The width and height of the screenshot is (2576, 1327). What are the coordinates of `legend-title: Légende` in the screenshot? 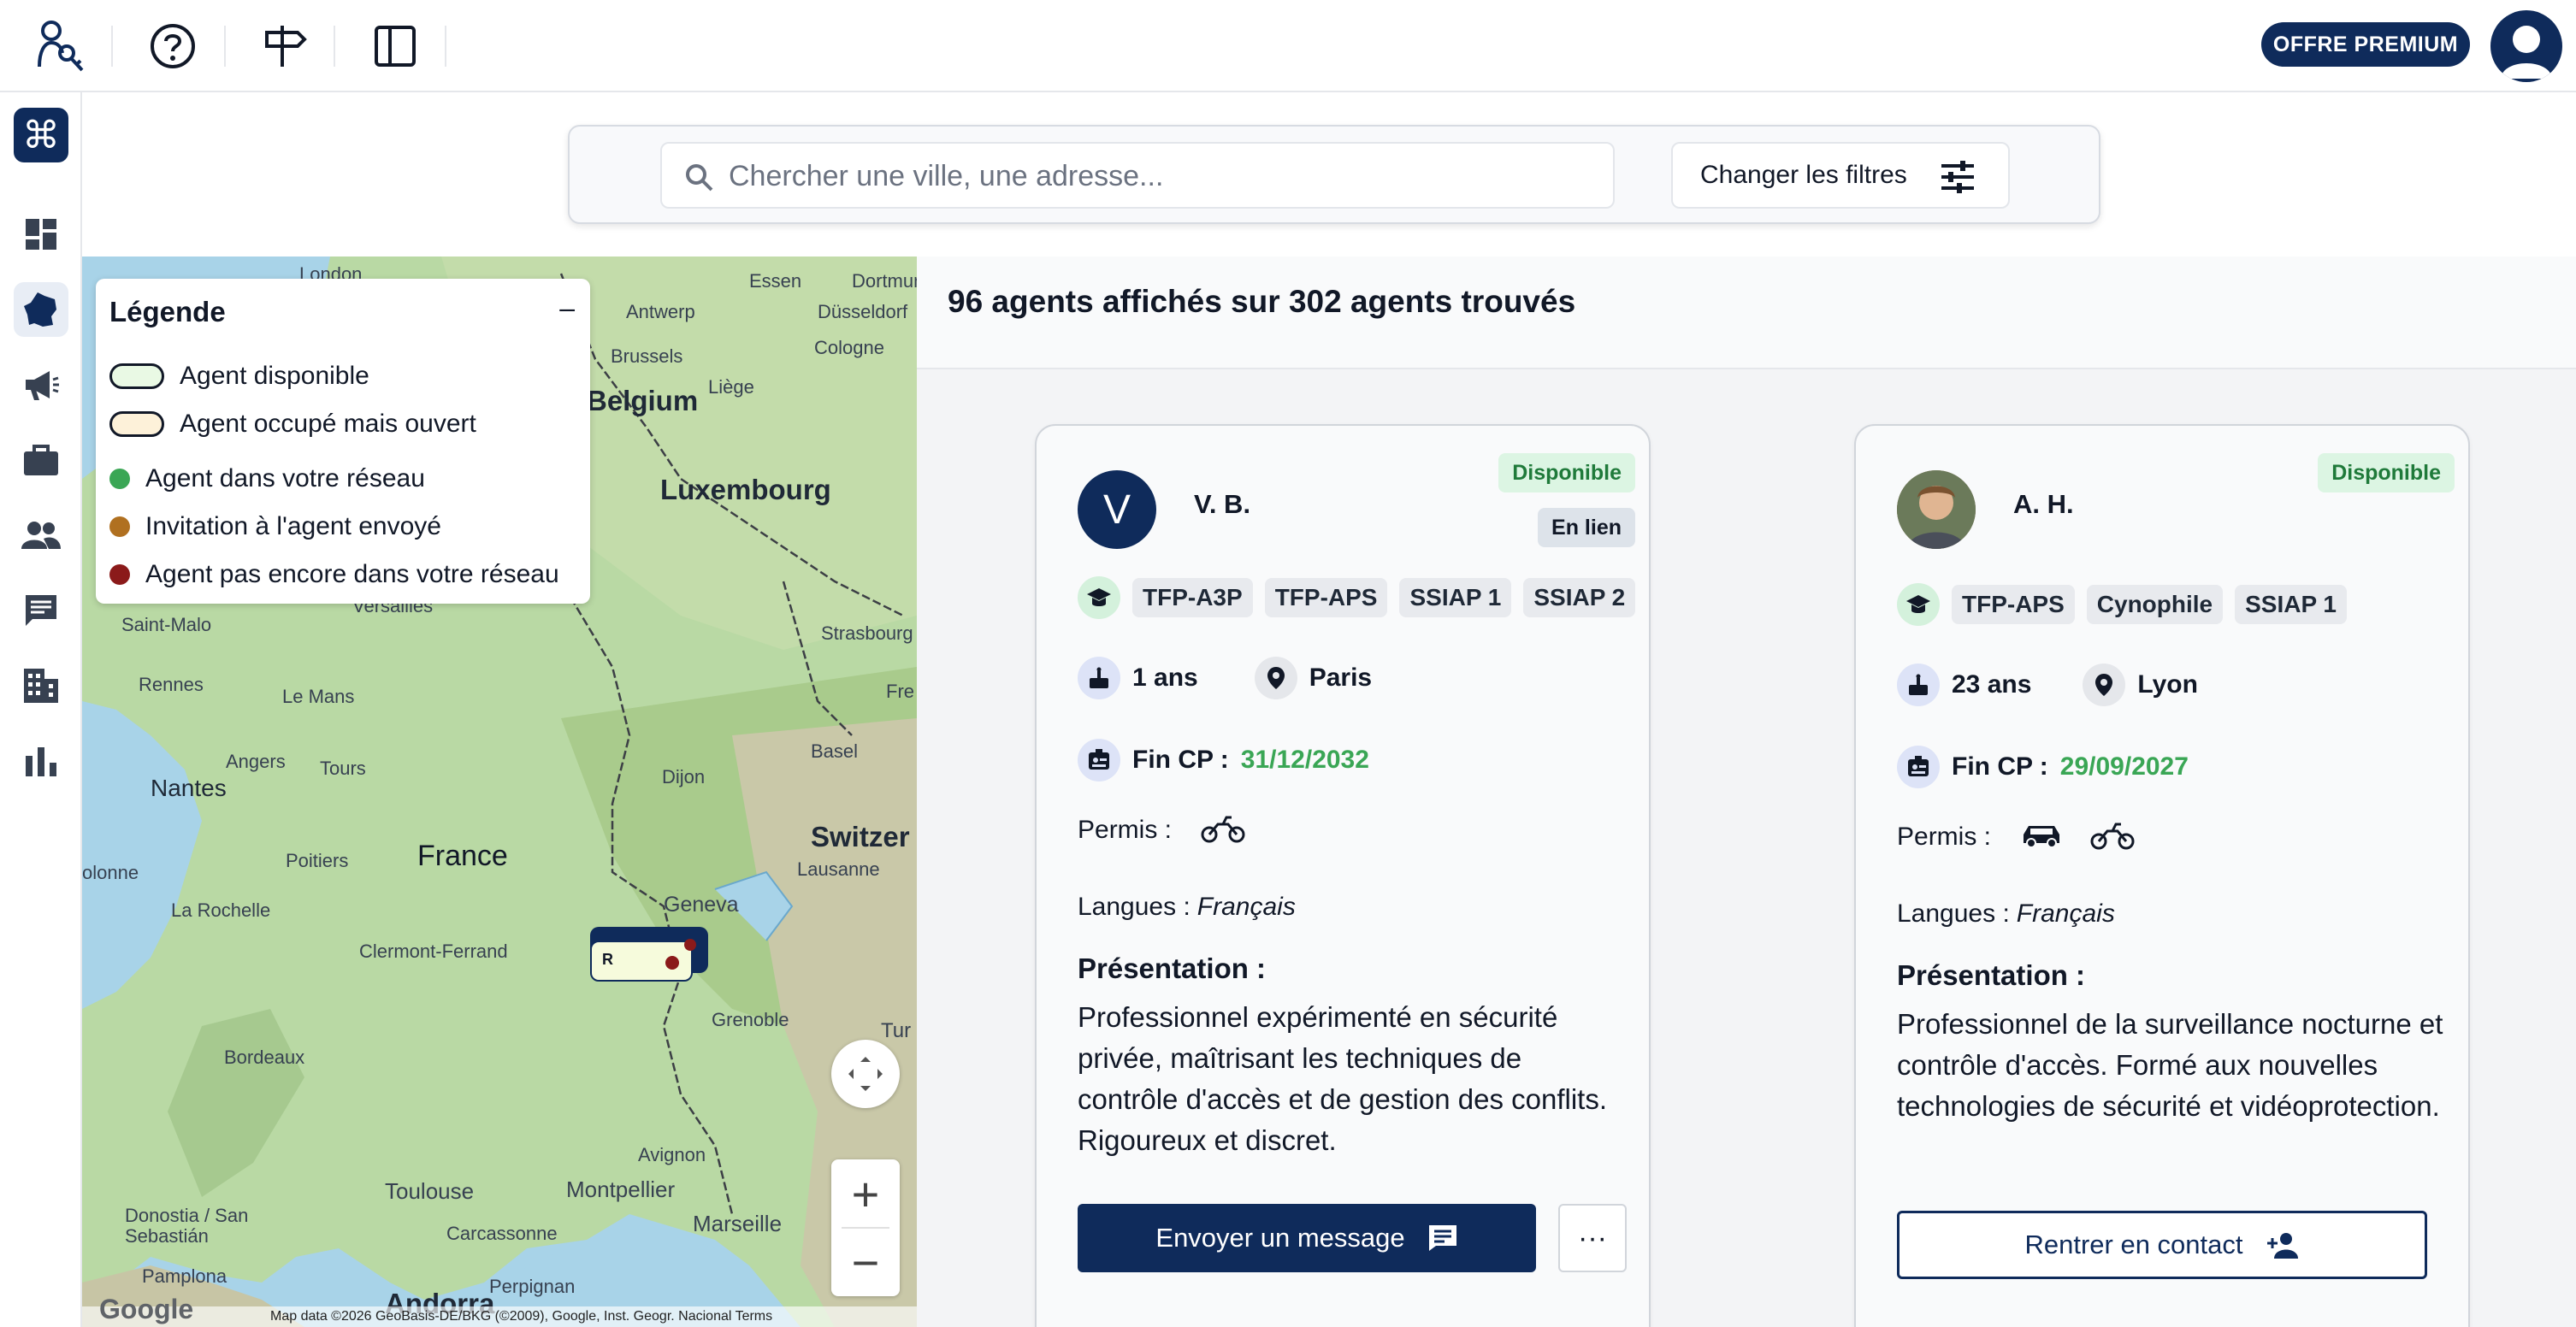 It's located at (167, 311).